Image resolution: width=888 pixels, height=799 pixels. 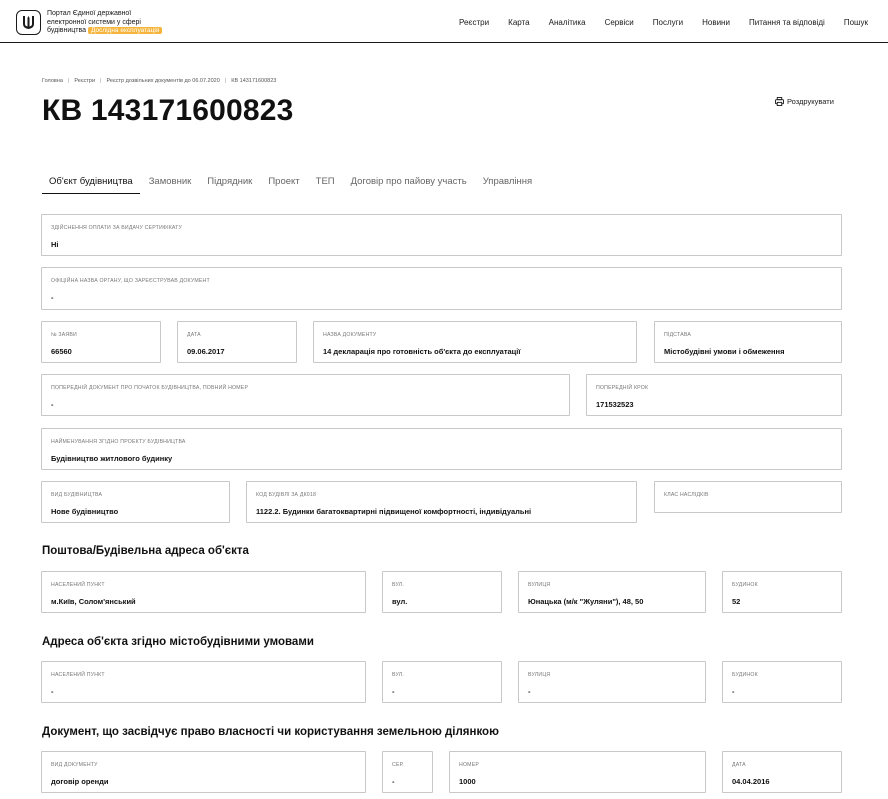 What do you see at coordinates (203, 682) in the screenshot?
I see `urban-settlement-field: Населений пункт -` at bounding box center [203, 682].